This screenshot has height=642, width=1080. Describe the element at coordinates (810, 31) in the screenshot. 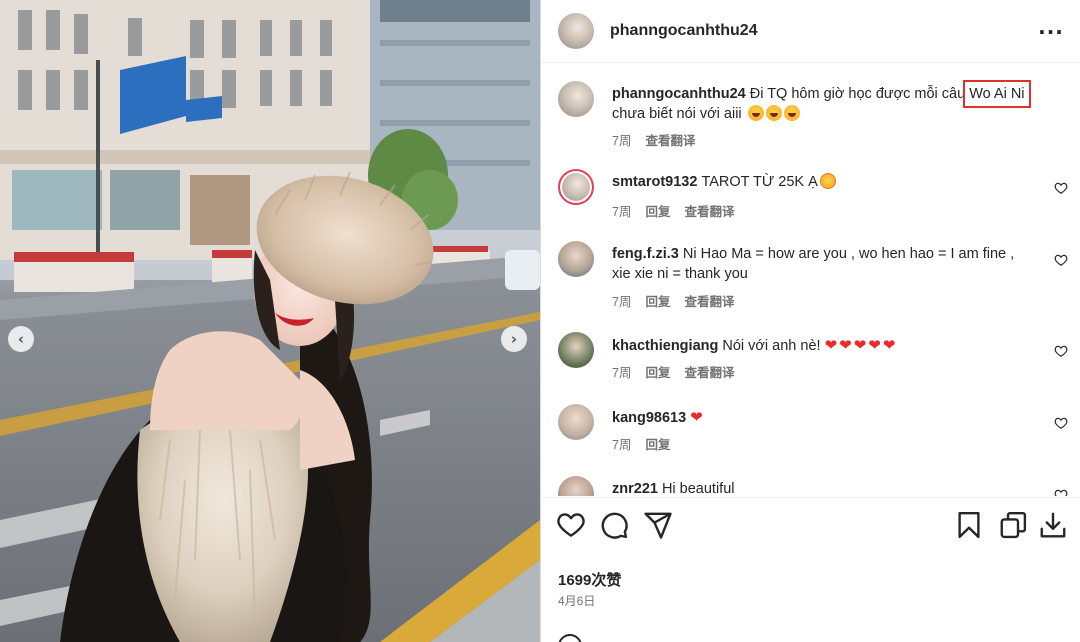

I see `post-header: phanngocanhthu24 ···` at that location.